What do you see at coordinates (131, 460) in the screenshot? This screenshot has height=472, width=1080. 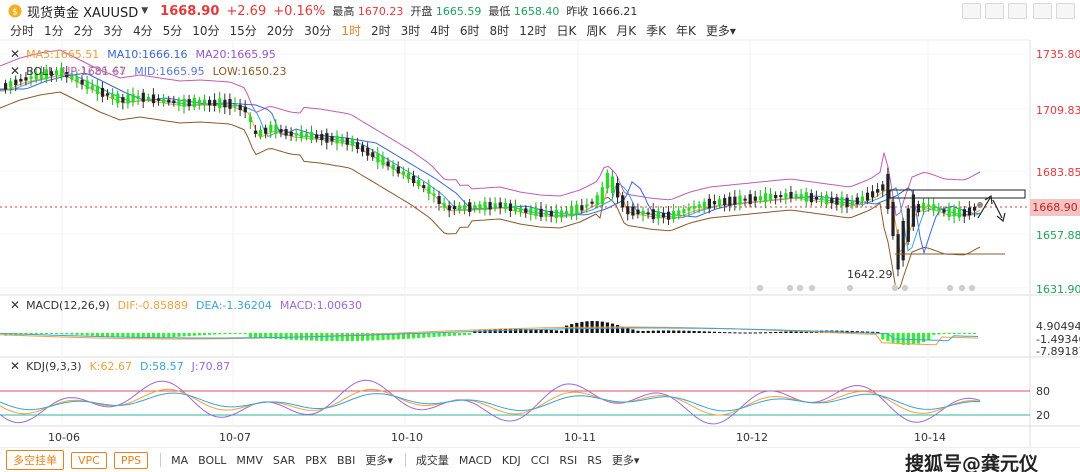 I see `toolbar-pill-button: PPS` at bounding box center [131, 460].